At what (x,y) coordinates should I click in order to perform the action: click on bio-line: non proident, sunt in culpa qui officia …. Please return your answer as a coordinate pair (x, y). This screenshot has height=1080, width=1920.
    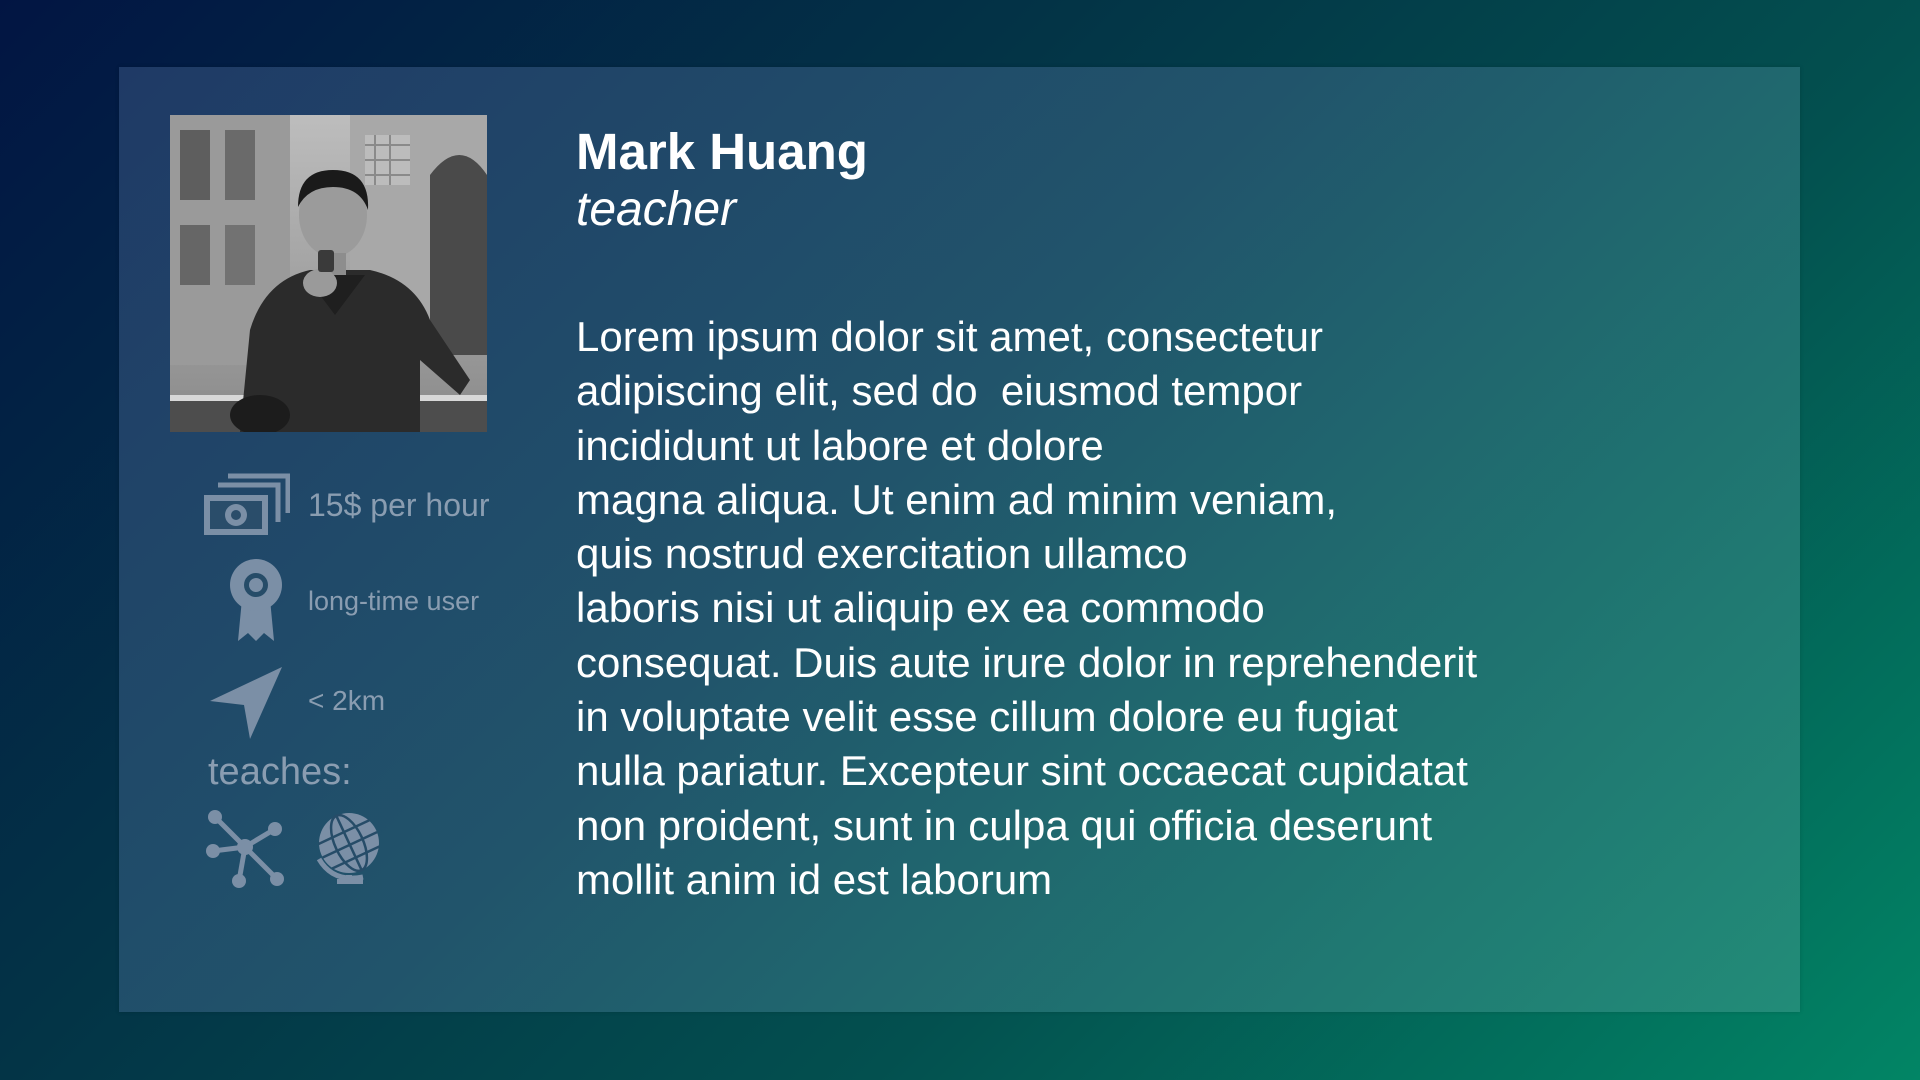
    Looking at the image, I should click on (1004, 825).